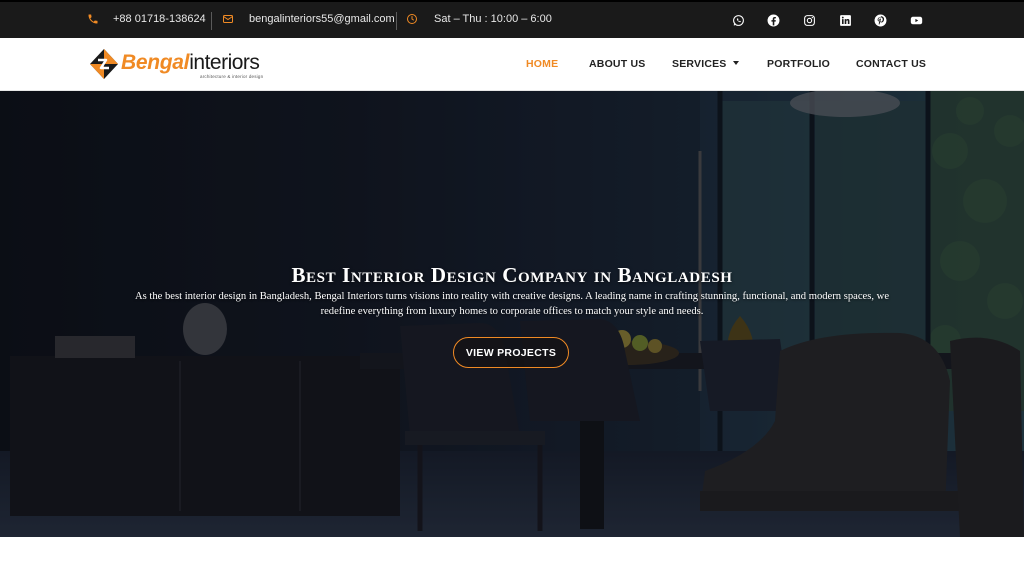  What do you see at coordinates (891, 64) in the screenshot?
I see `nav-contact-us: CONTACT US` at bounding box center [891, 64].